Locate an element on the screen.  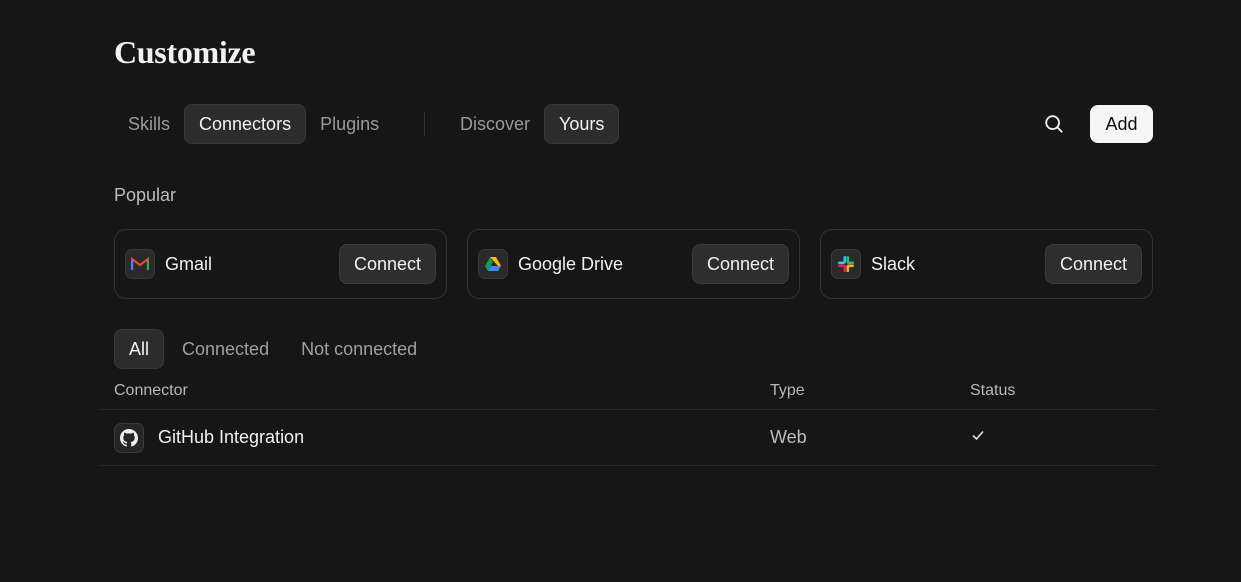
primary-tabs: Skills Connectors Plugins is located at coordinates (253, 124).